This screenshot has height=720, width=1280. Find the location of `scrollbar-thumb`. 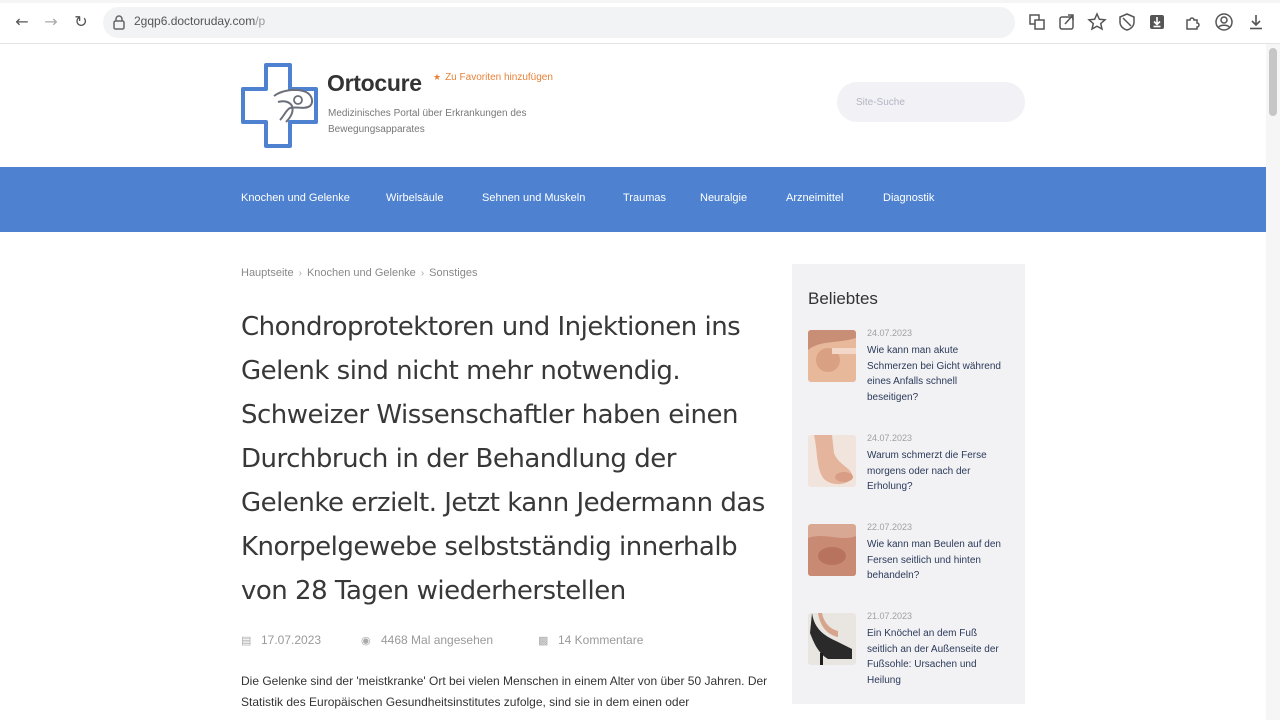

scrollbar-thumb is located at coordinates (1273, 82).